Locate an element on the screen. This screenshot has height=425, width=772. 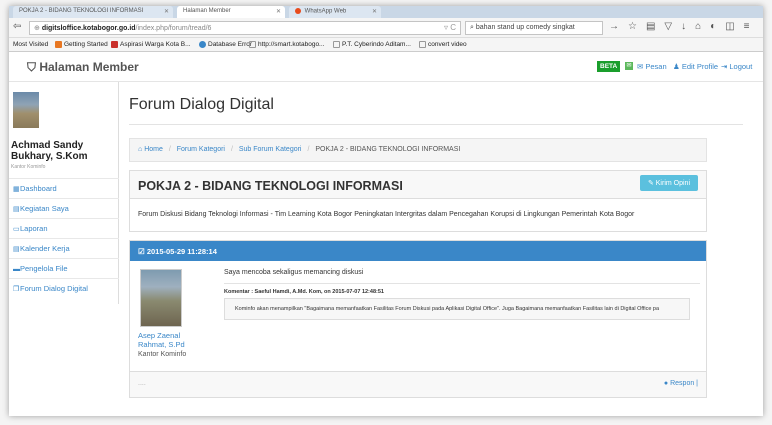
sidebar-item-forum: ❐Forum Dialog Digital is located at coordinates (64, 288).